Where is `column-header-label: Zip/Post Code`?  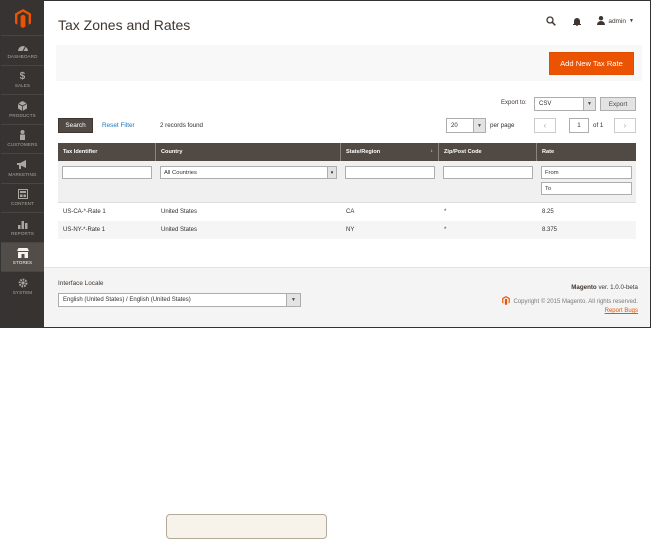 column-header-label: Zip/Post Code is located at coordinates (463, 152).